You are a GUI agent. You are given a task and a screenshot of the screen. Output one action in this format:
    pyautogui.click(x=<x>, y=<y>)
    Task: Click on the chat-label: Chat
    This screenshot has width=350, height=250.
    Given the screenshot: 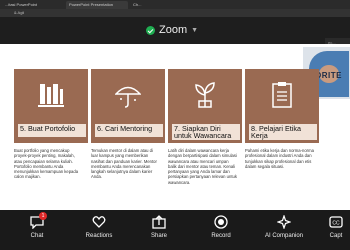 What is the action you would take?
    pyautogui.click(x=37, y=236)
    